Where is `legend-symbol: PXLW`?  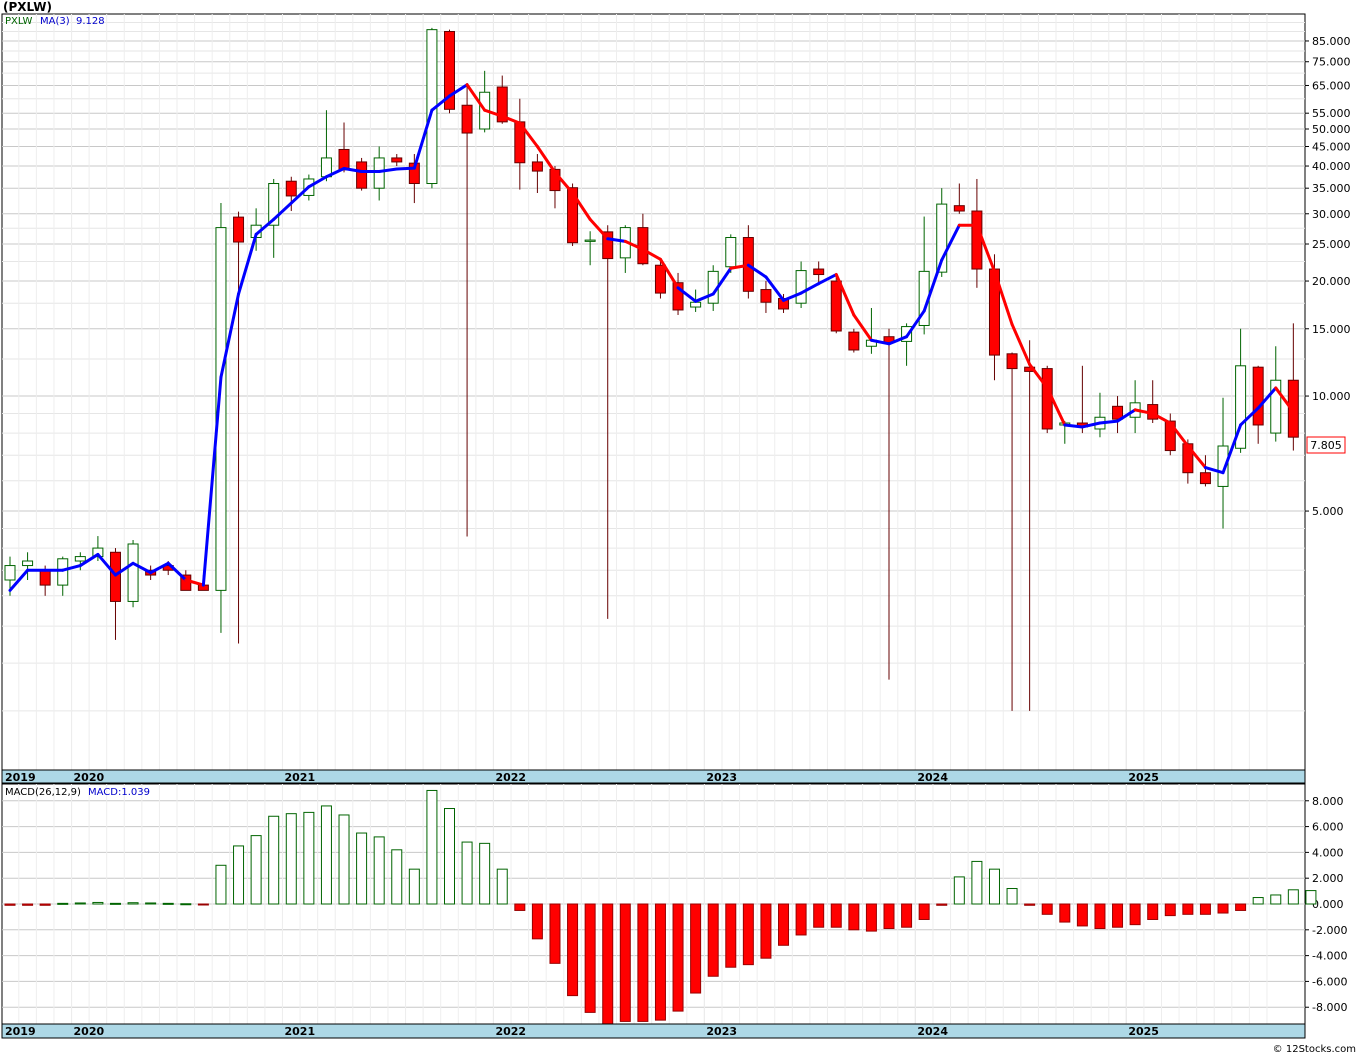 legend-symbol: PXLW is located at coordinates (19, 21).